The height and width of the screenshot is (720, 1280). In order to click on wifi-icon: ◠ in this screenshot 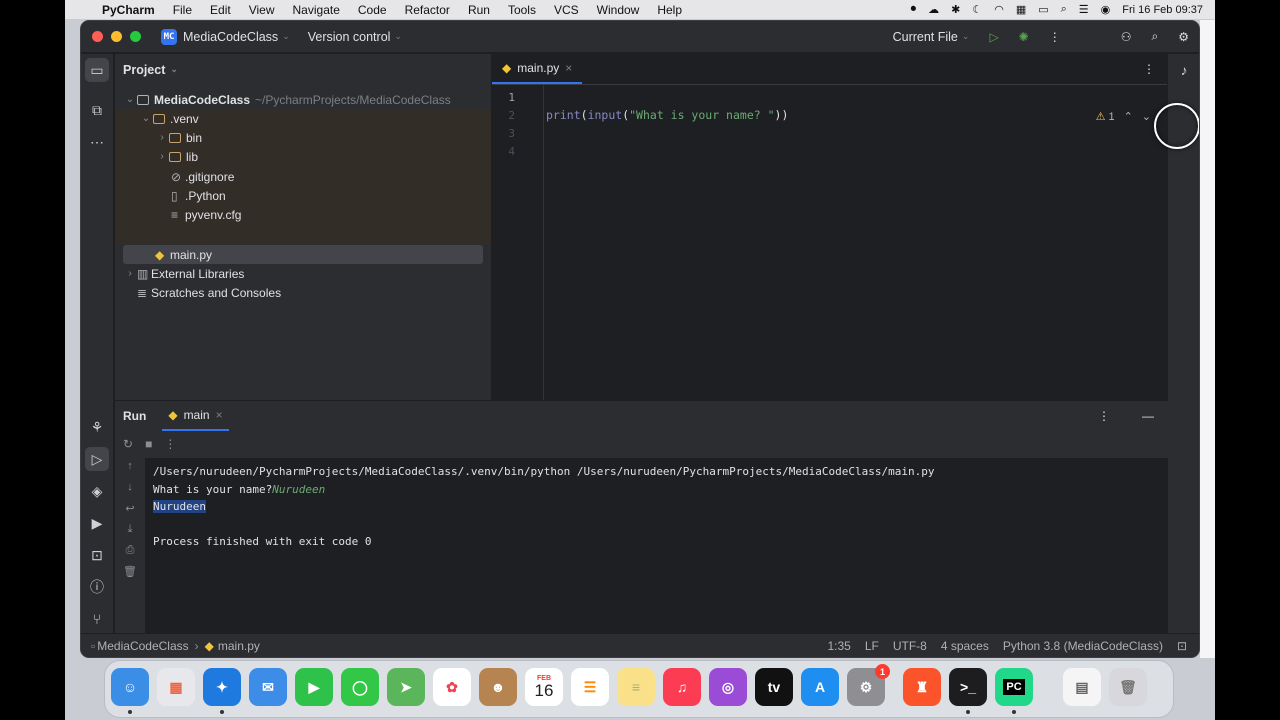, I will do `click(999, 9)`.